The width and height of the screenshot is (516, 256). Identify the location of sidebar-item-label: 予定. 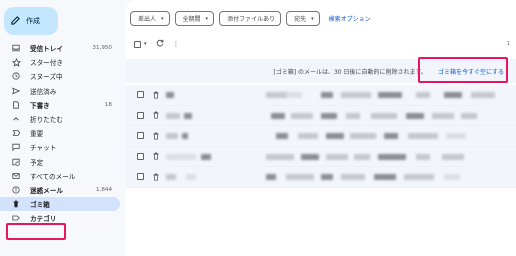
(37, 162).